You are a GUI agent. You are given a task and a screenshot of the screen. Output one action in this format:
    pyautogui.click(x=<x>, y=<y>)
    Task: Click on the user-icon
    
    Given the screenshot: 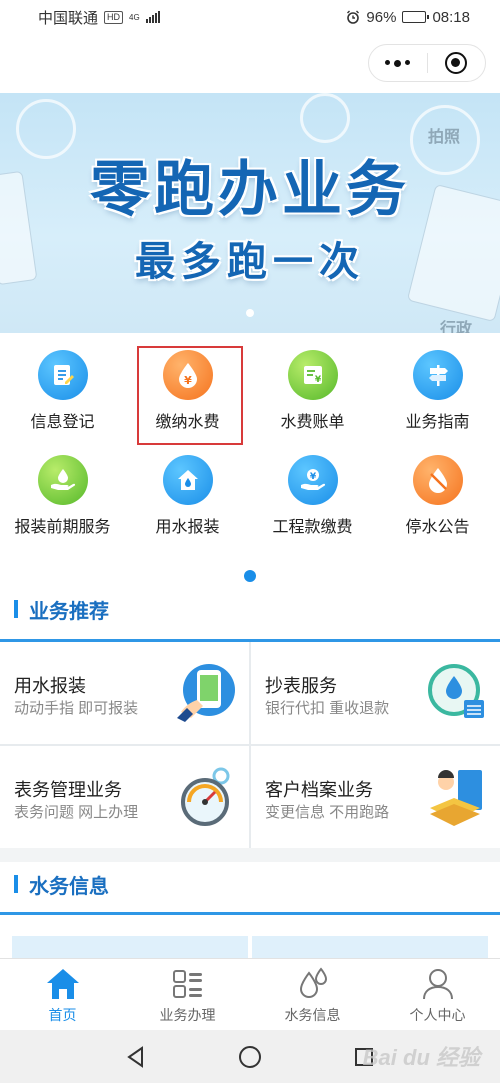 What is the action you would take?
    pyautogui.click(x=437, y=984)
    